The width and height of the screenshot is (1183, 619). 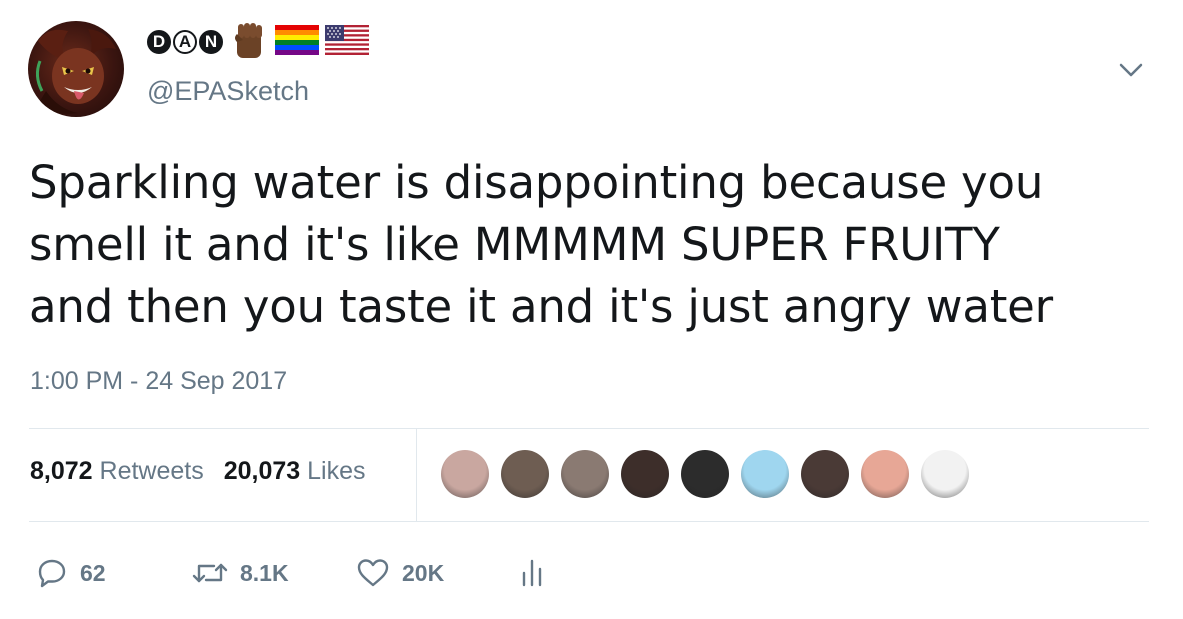 I want to click on user-handle: @EPASketch, so click(x=228, y=91).